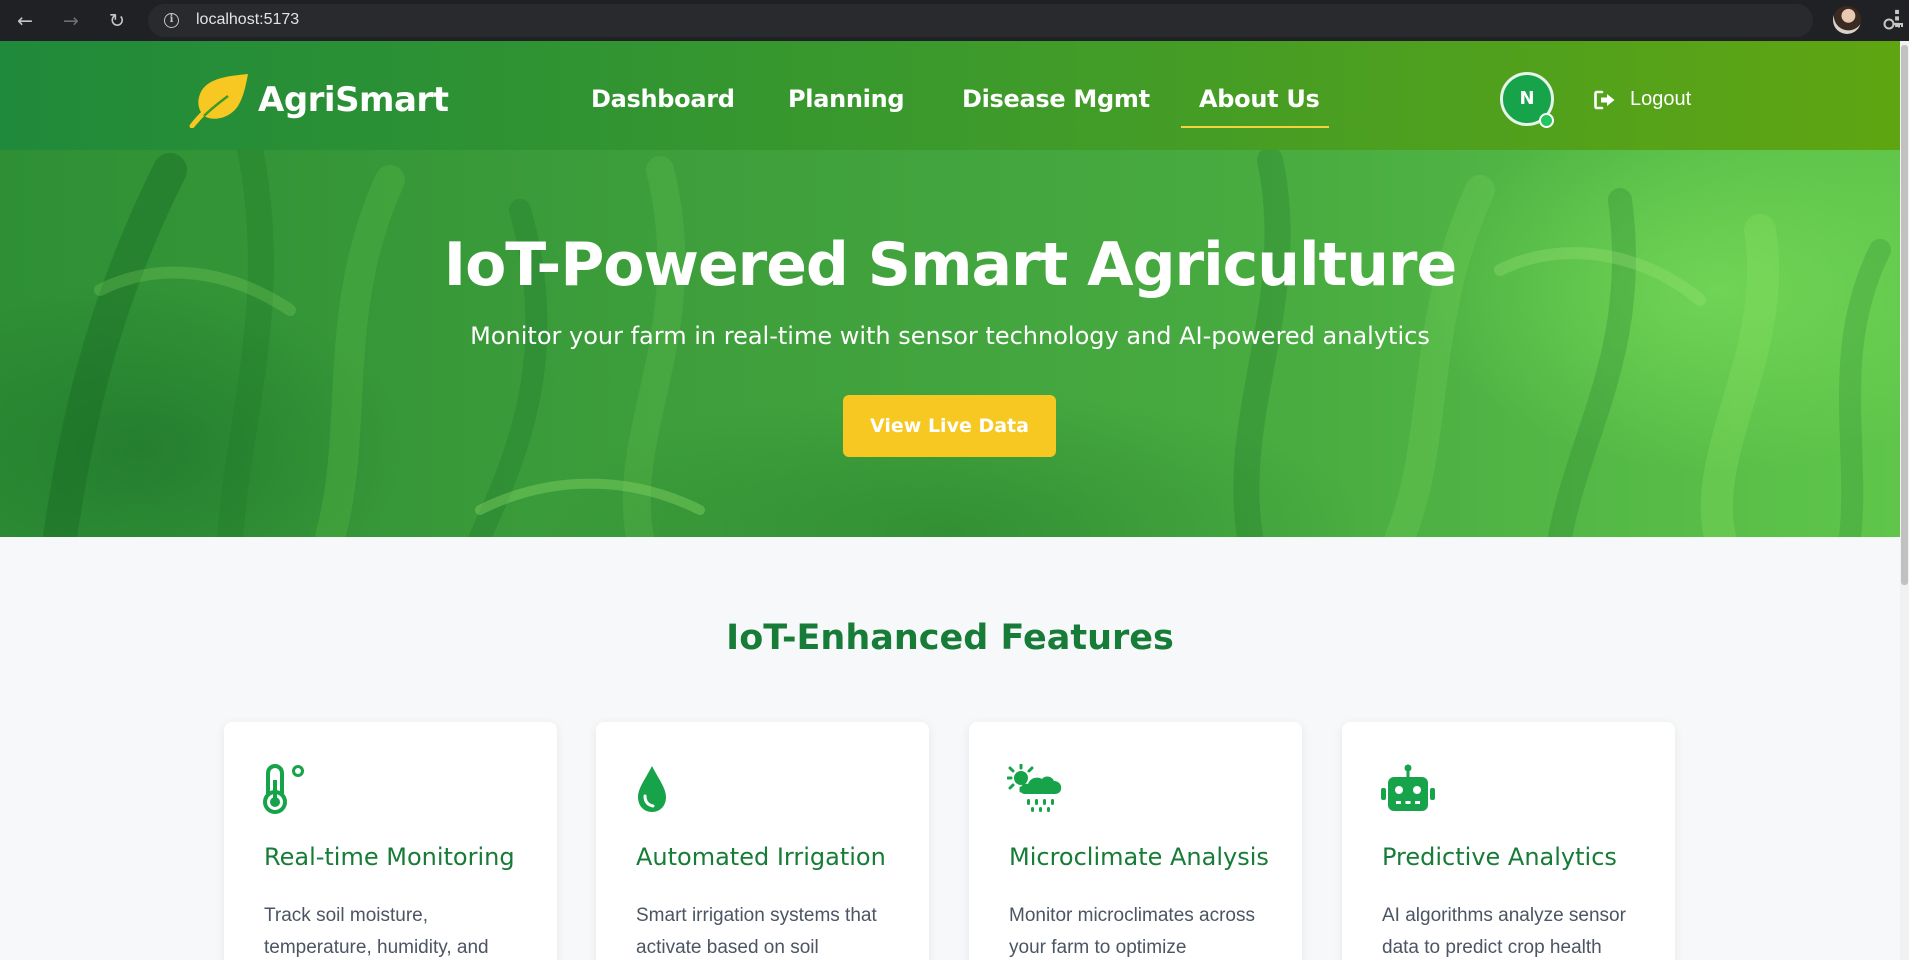  I want to click on hero-title: IoT-Powered Smart Agriculture, so click(950, 265).